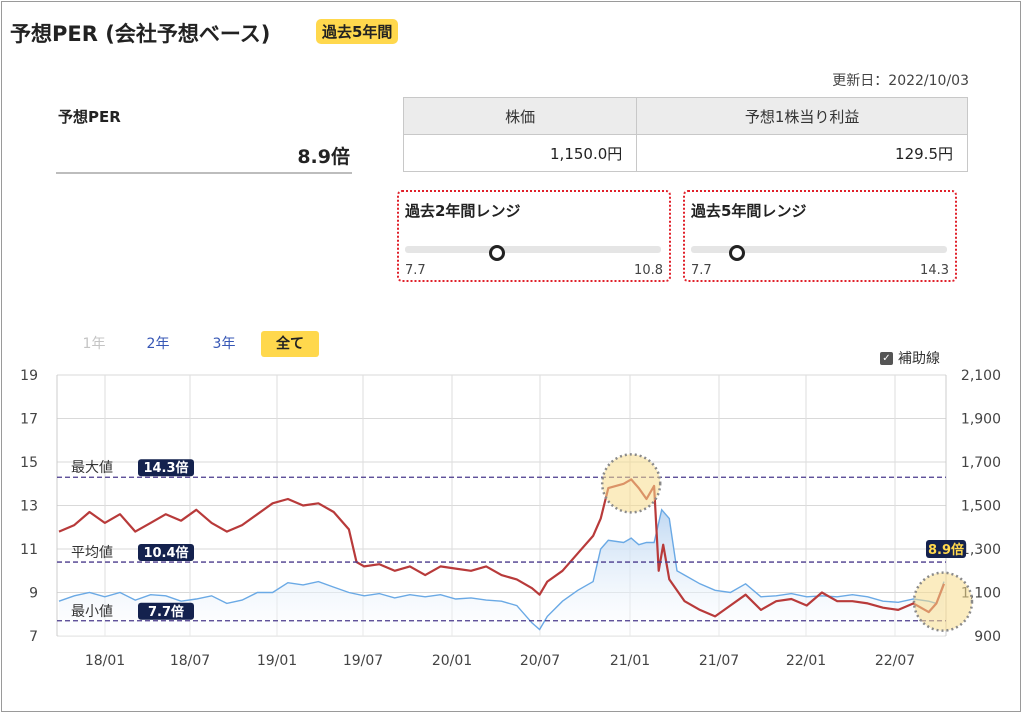  I want to click on ref-value-label: 14.3倍, so click(165, 468).